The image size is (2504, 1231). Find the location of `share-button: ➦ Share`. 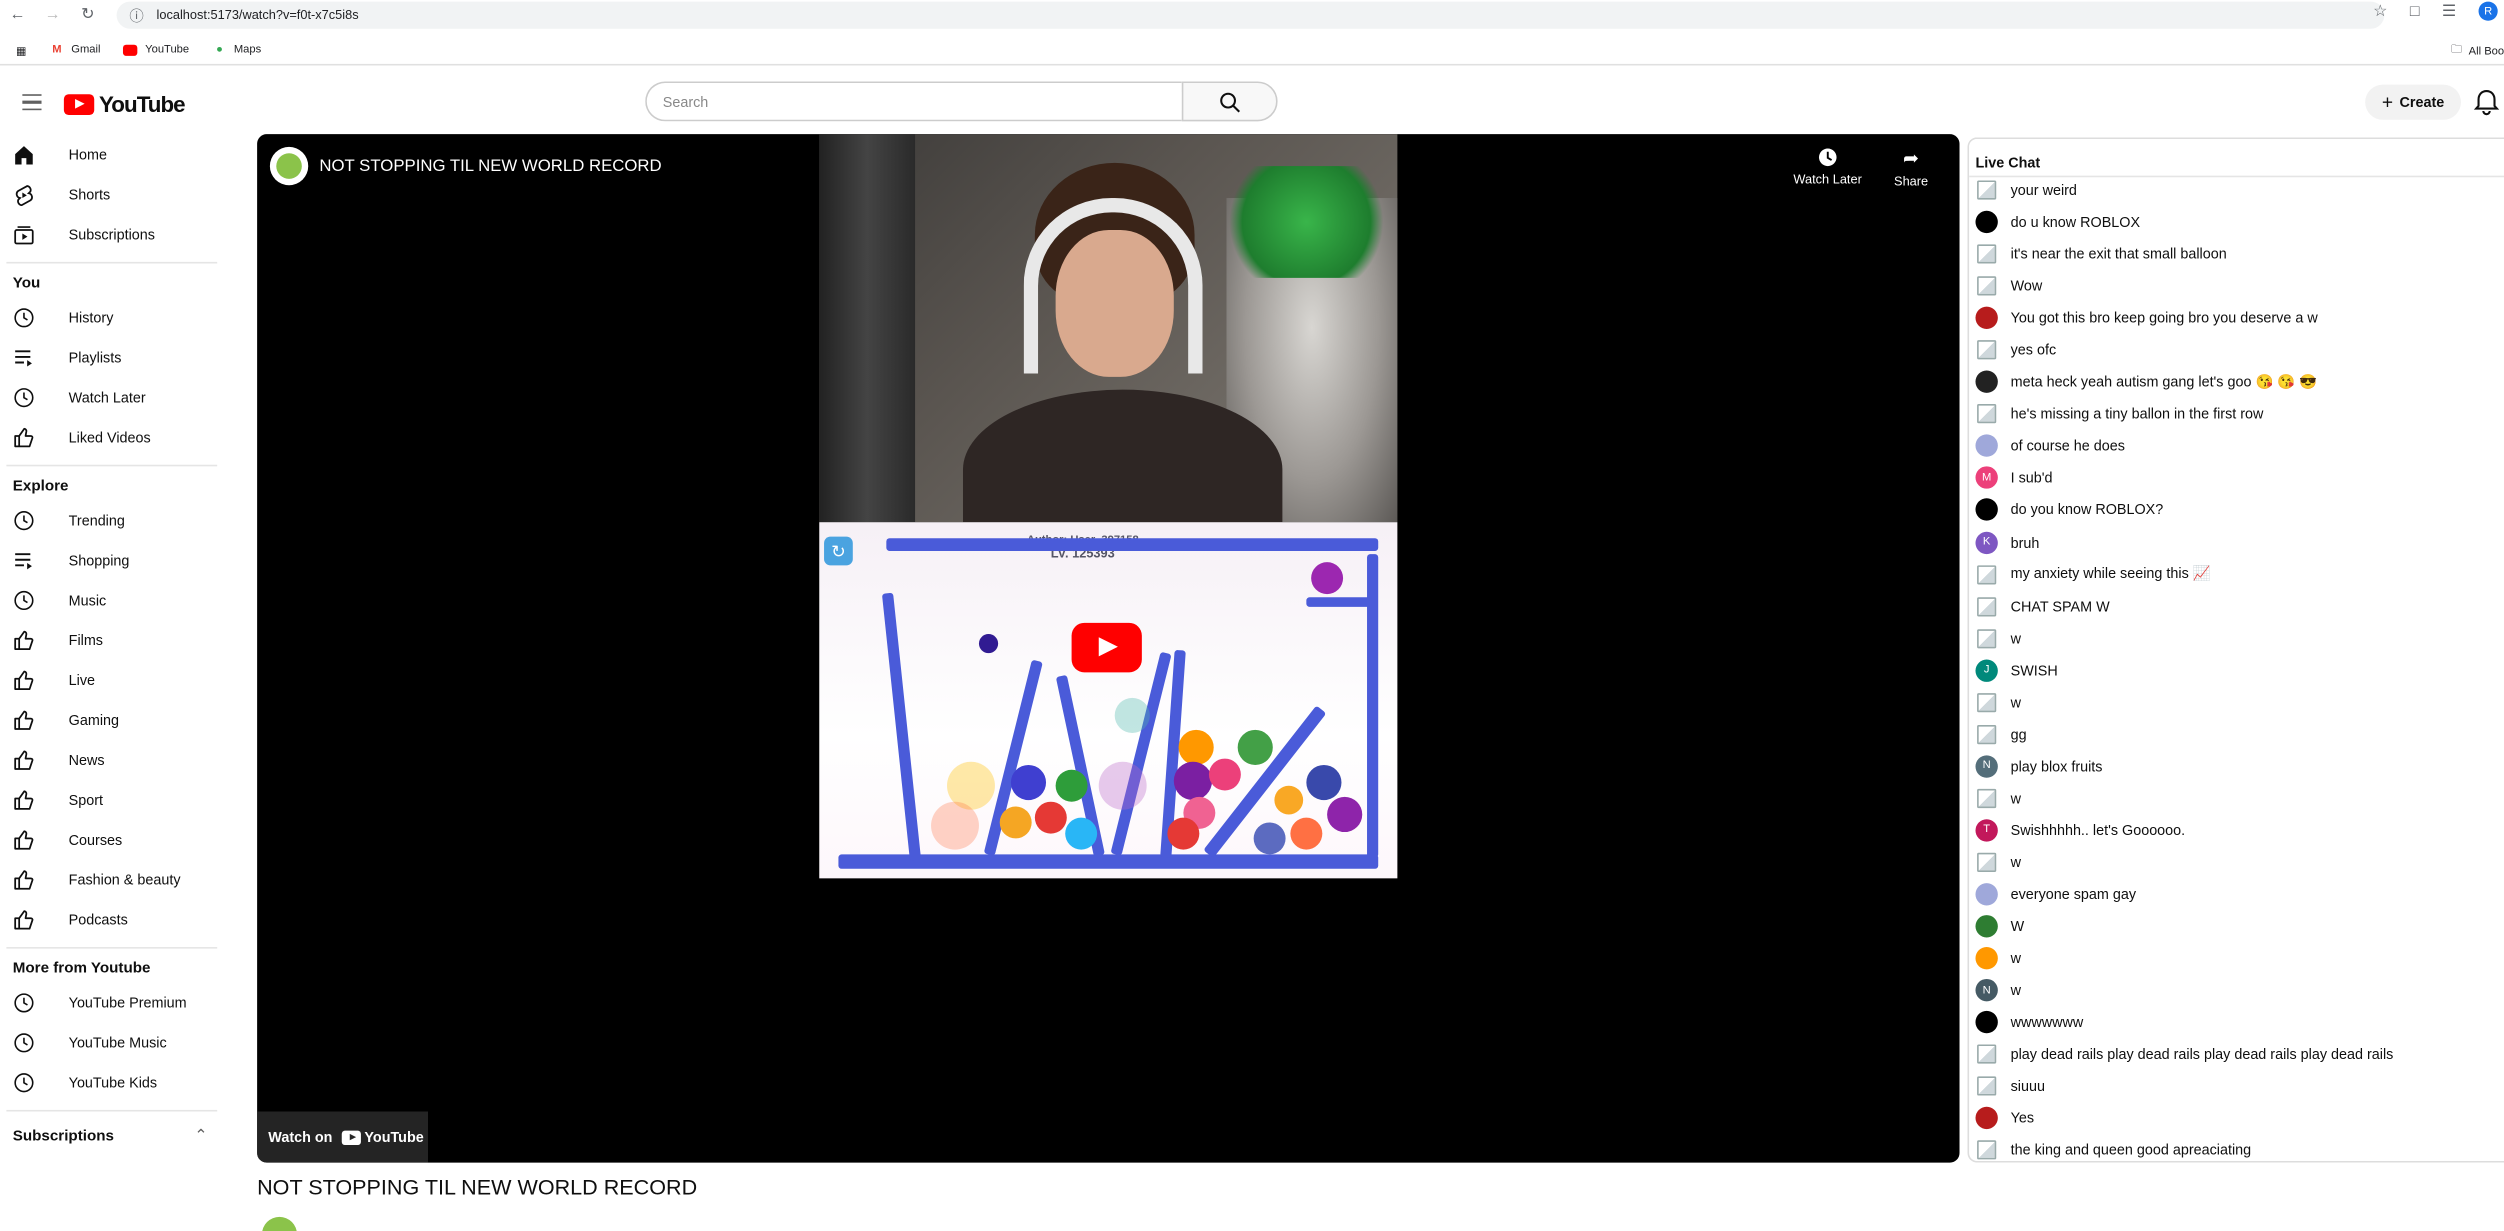

share-button: ➦ Share is located at coordinates (1911, 168).